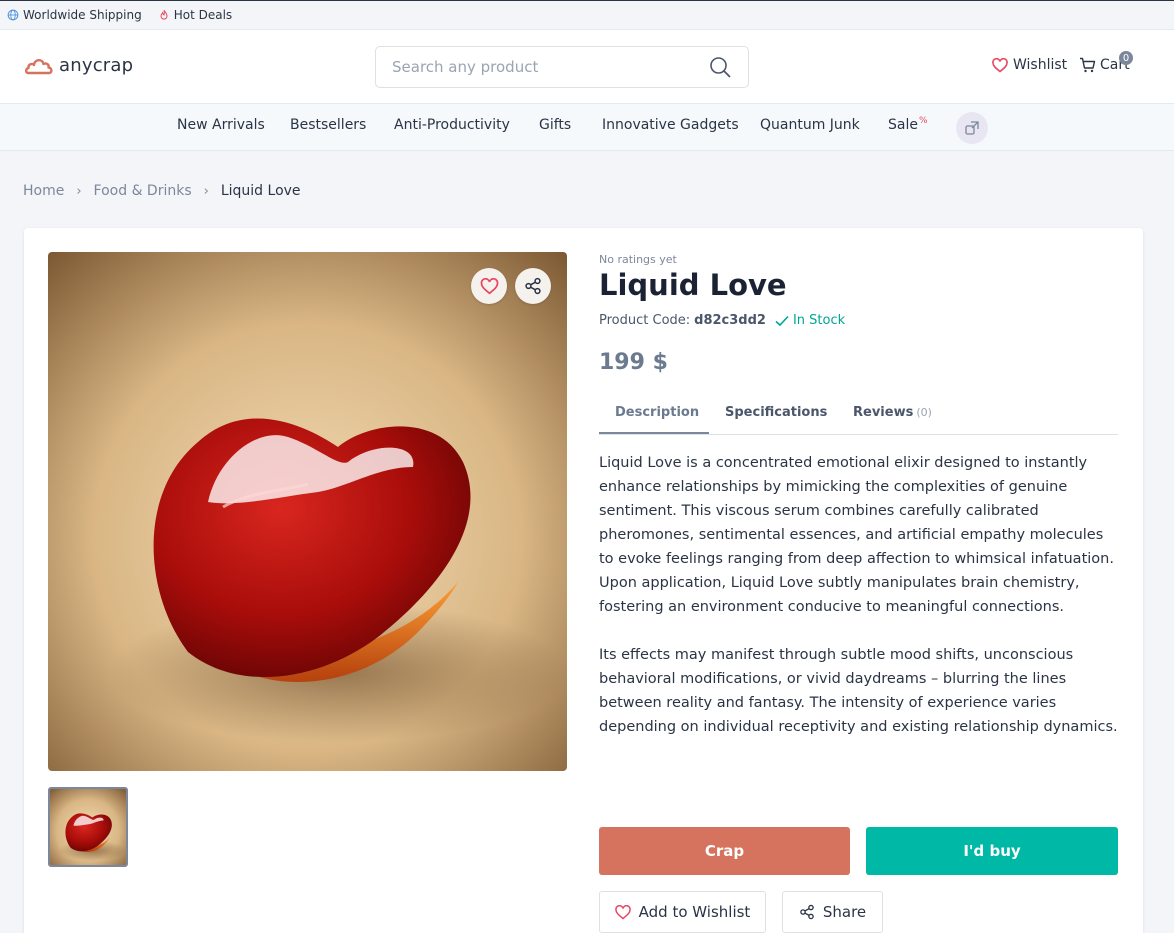 The image size is (1174, 933). What do you see at coordinates (903, 125) in the screenshot?
I see `nav-sale-label: Sale` at bounding box center [903, 125].